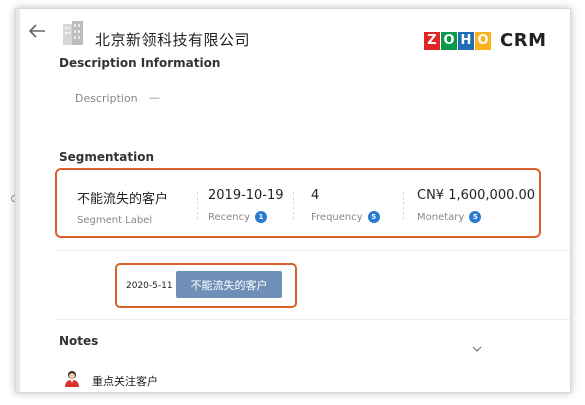  Describe the element at coordinates (523, 40) in the screenshot. I see `product-name: CRM` at that location.